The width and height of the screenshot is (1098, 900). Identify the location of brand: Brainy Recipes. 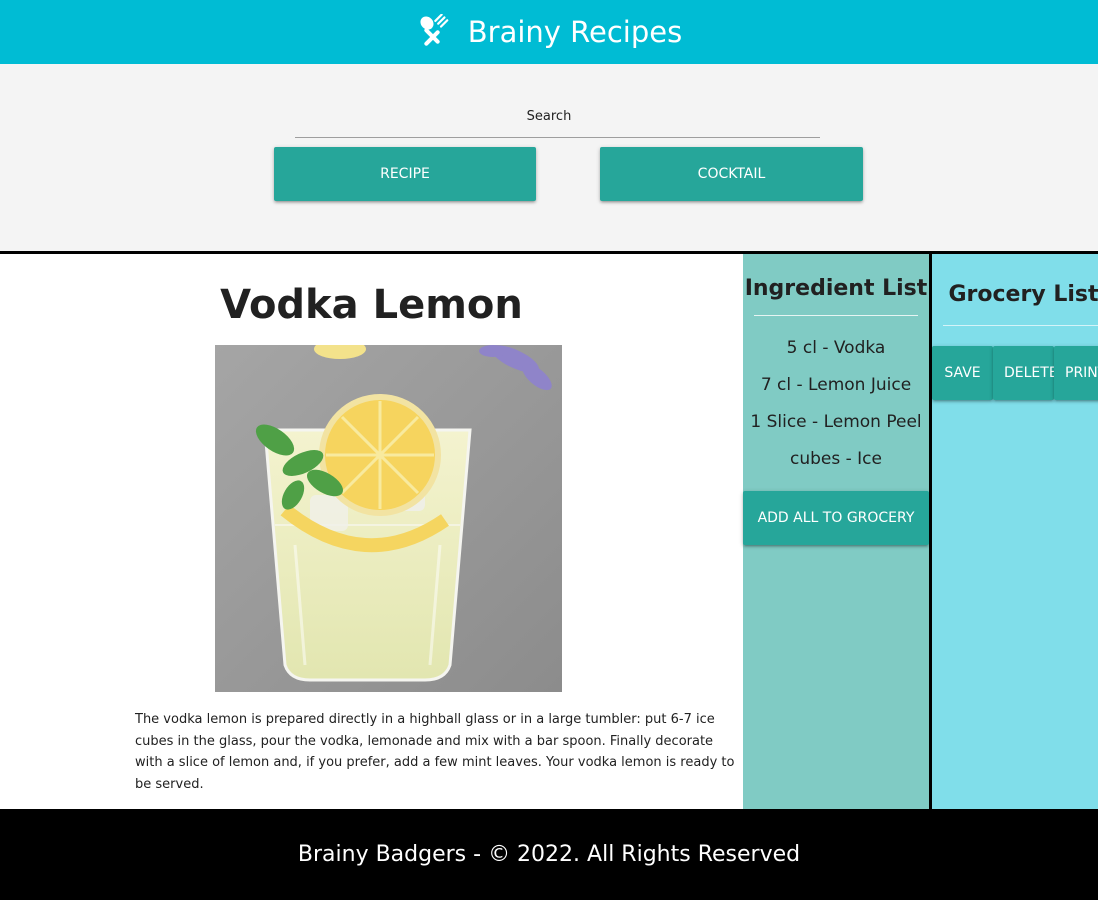
(549, 32).